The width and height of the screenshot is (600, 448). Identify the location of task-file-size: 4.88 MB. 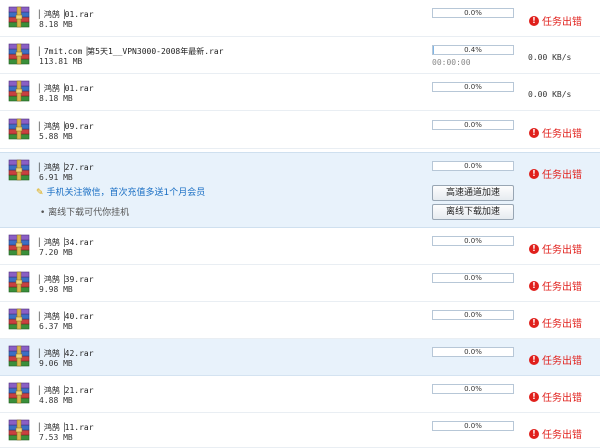
(56, 400).